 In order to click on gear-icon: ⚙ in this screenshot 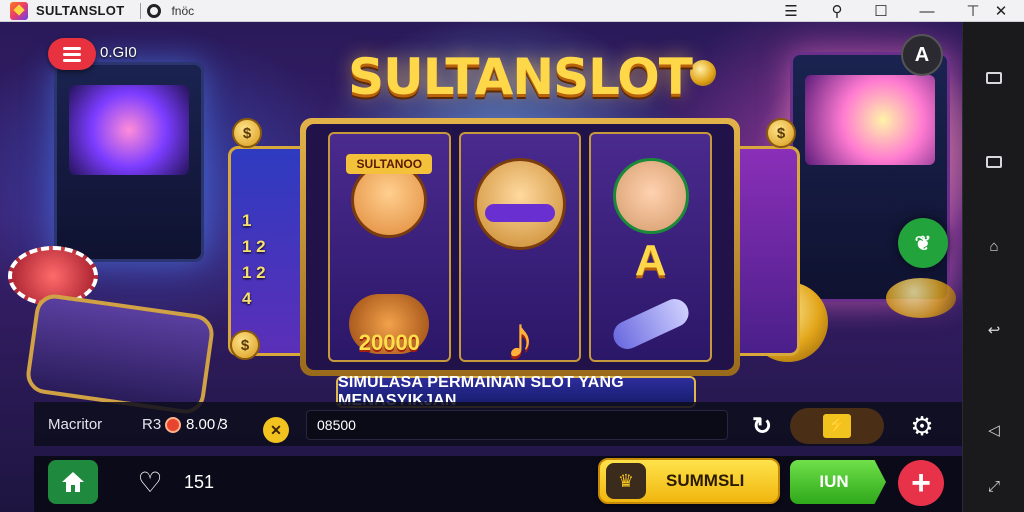, I will do `click(922, 426)`.